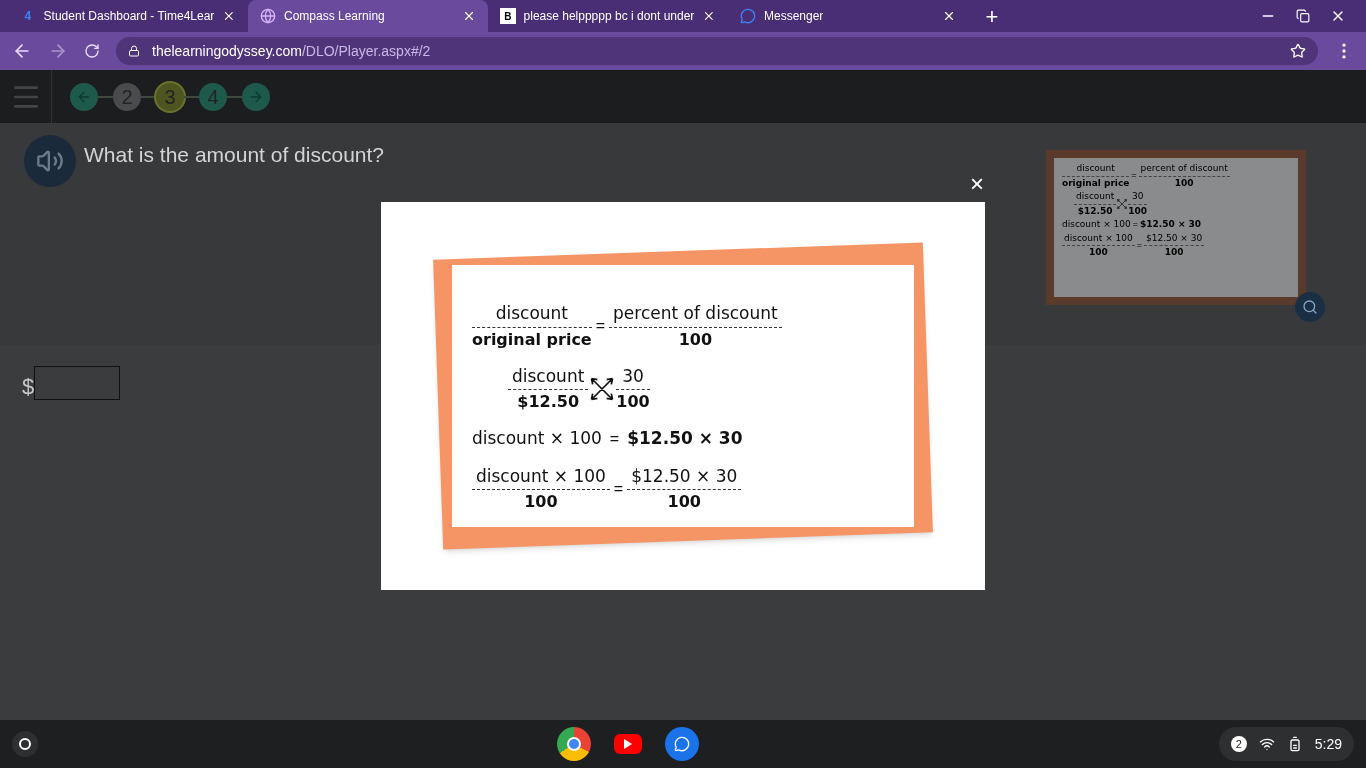 The image size is (1366, 768). I want to click on lock-icon, so click(134, 51).